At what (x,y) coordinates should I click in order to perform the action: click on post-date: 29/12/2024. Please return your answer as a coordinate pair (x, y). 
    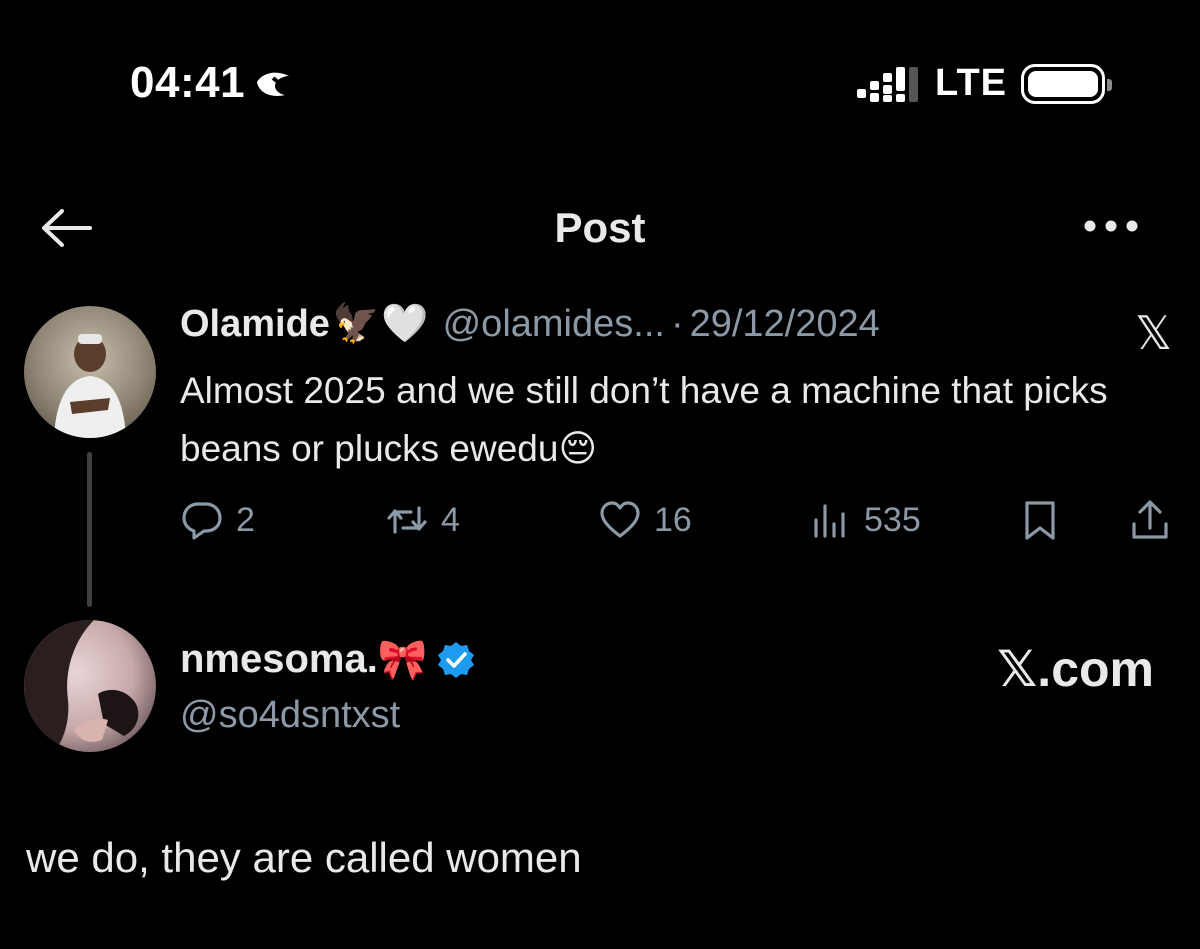
    Looking at the image, I should click on (785, 324).